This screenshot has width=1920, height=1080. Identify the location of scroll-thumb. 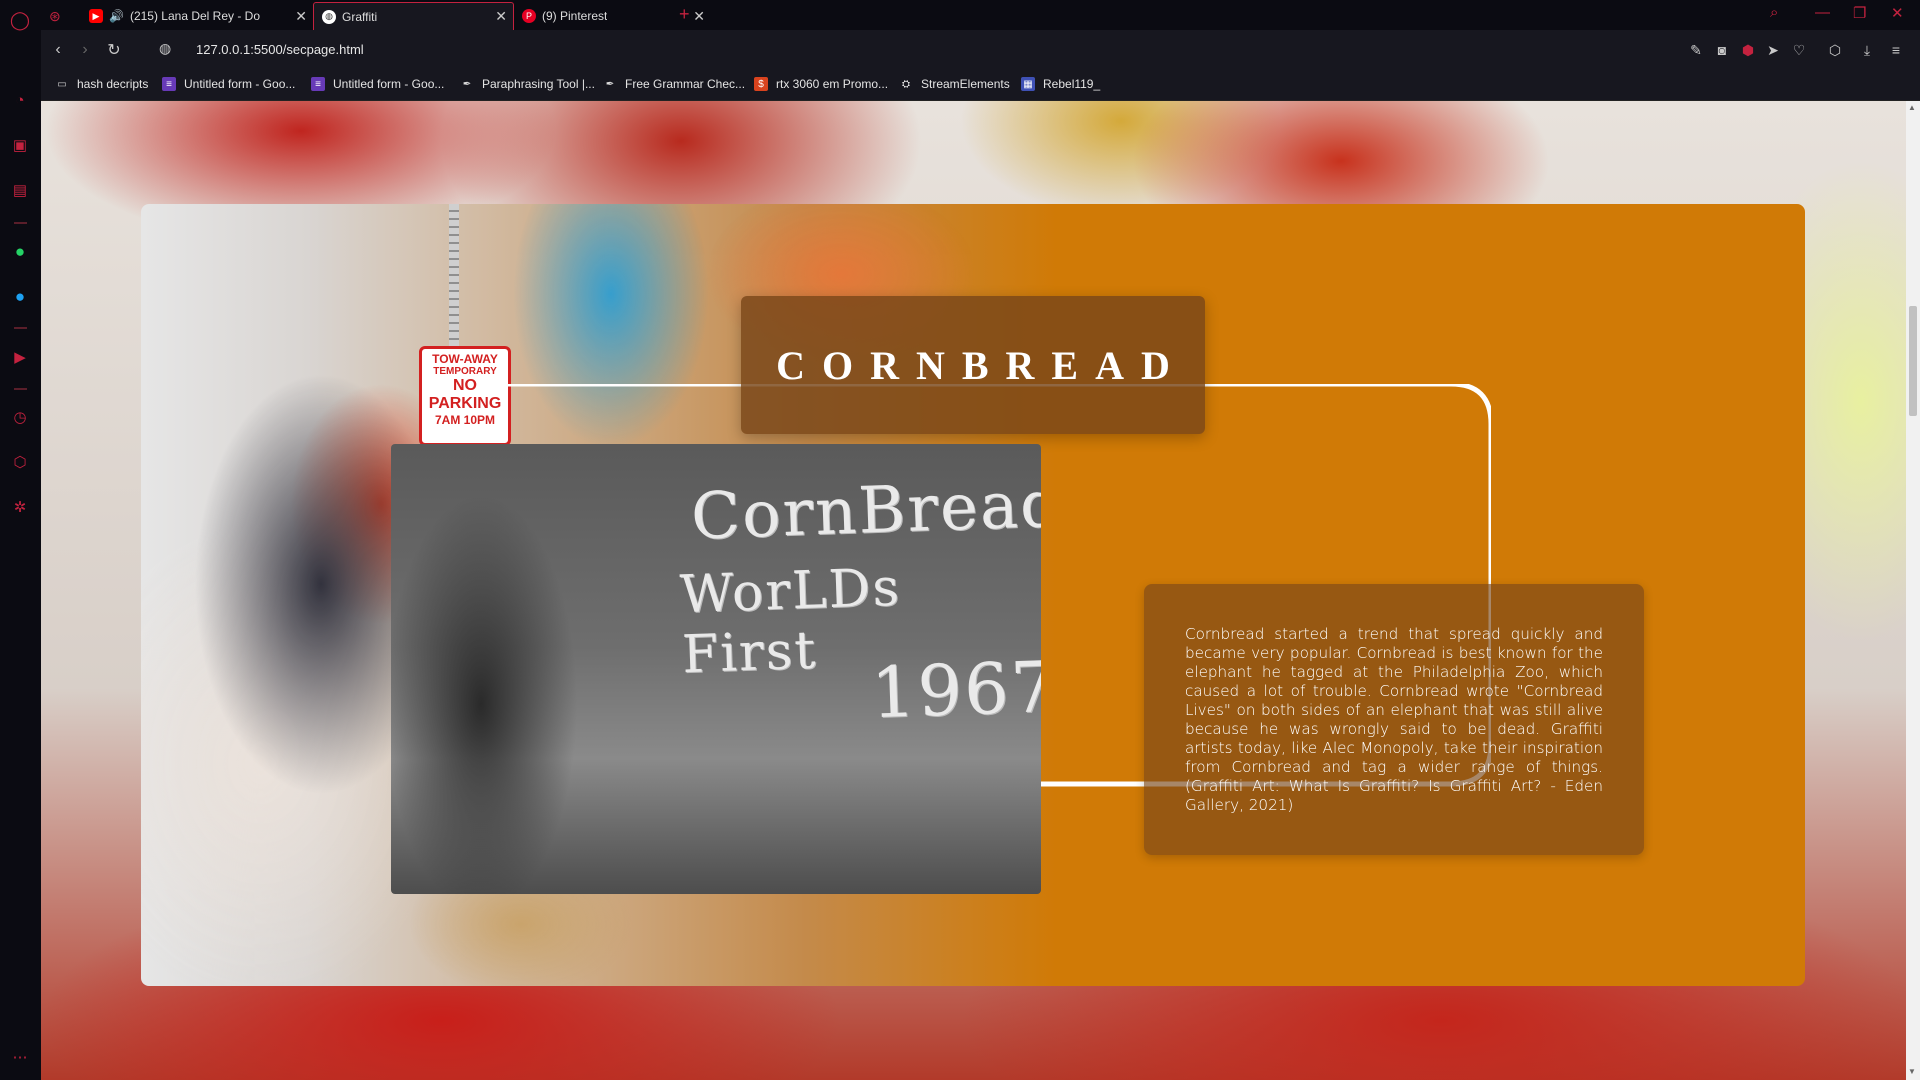
(1913, 361).